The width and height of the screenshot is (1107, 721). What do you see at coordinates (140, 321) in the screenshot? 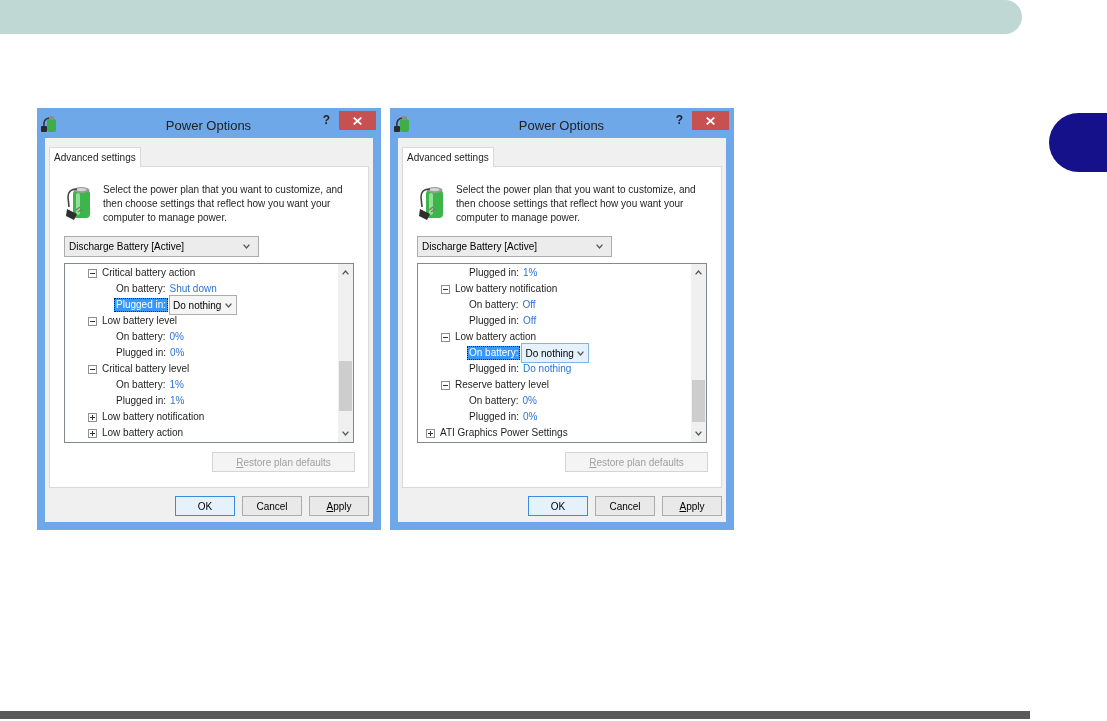
I see `tree-item: Low battery level` at bounding box center [140, 321].